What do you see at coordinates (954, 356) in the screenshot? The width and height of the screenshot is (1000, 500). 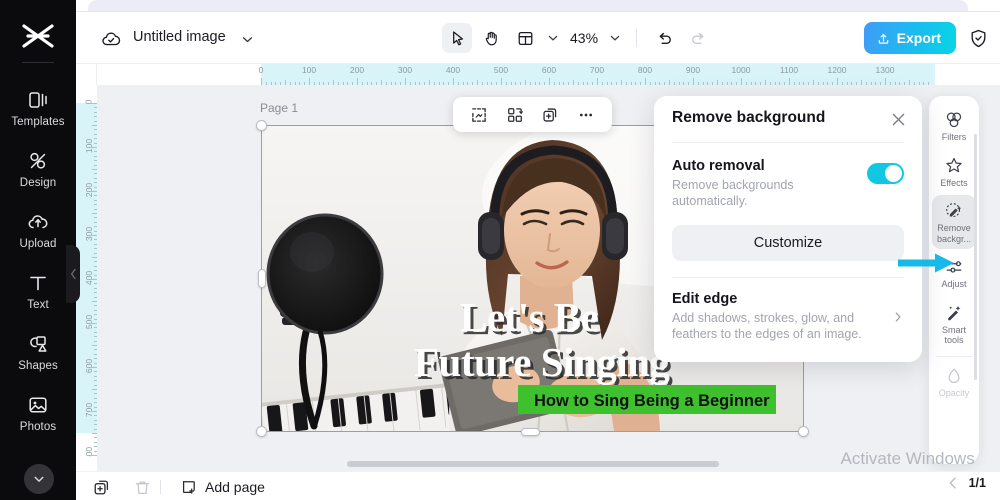 I see `right-sidebar-divider` at bounding box center [954, 356].